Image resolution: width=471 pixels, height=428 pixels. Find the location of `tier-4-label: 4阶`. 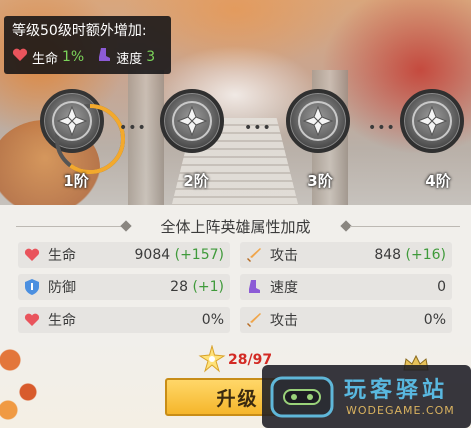

tier-4-label: 4阶 is located at coordinates (438, 181).